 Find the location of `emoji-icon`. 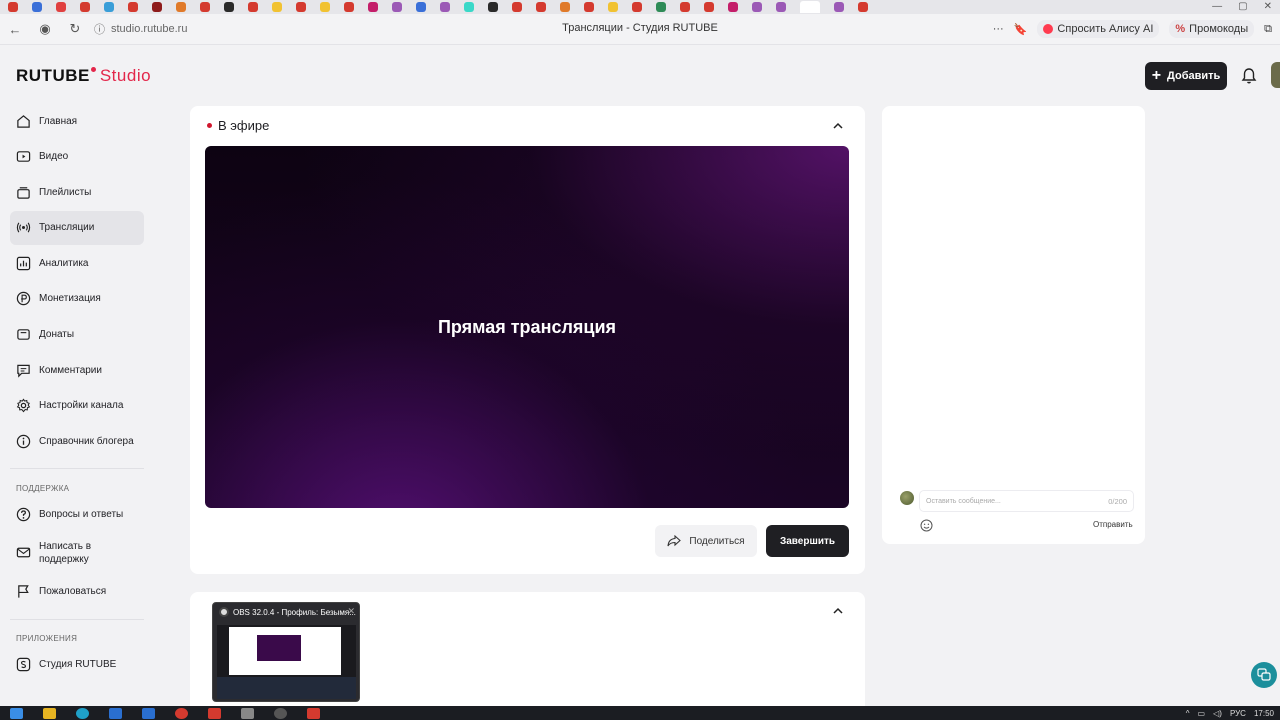

emoji-icon is located at coordinates (926, 525).